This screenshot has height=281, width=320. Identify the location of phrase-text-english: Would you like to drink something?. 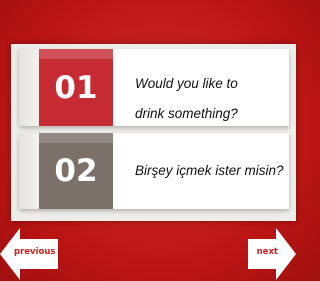
(210, 99).